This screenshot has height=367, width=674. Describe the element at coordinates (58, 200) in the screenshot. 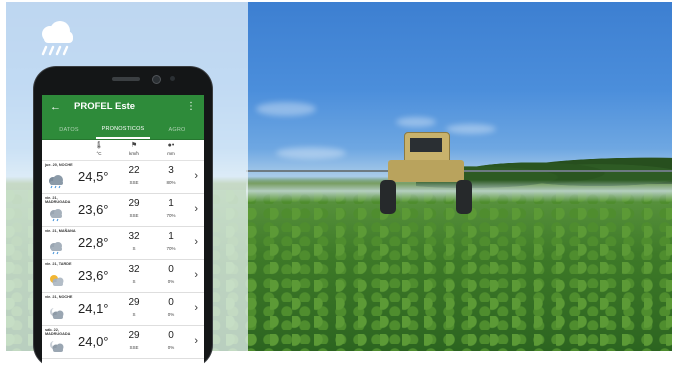

I see `period-label: vie. 21, MADRUGADA` at that location.